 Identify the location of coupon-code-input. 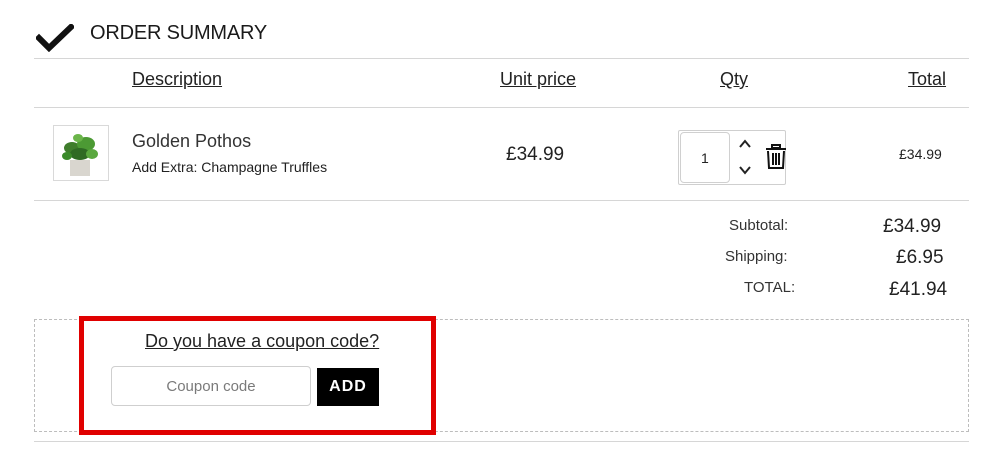
(211, 386).